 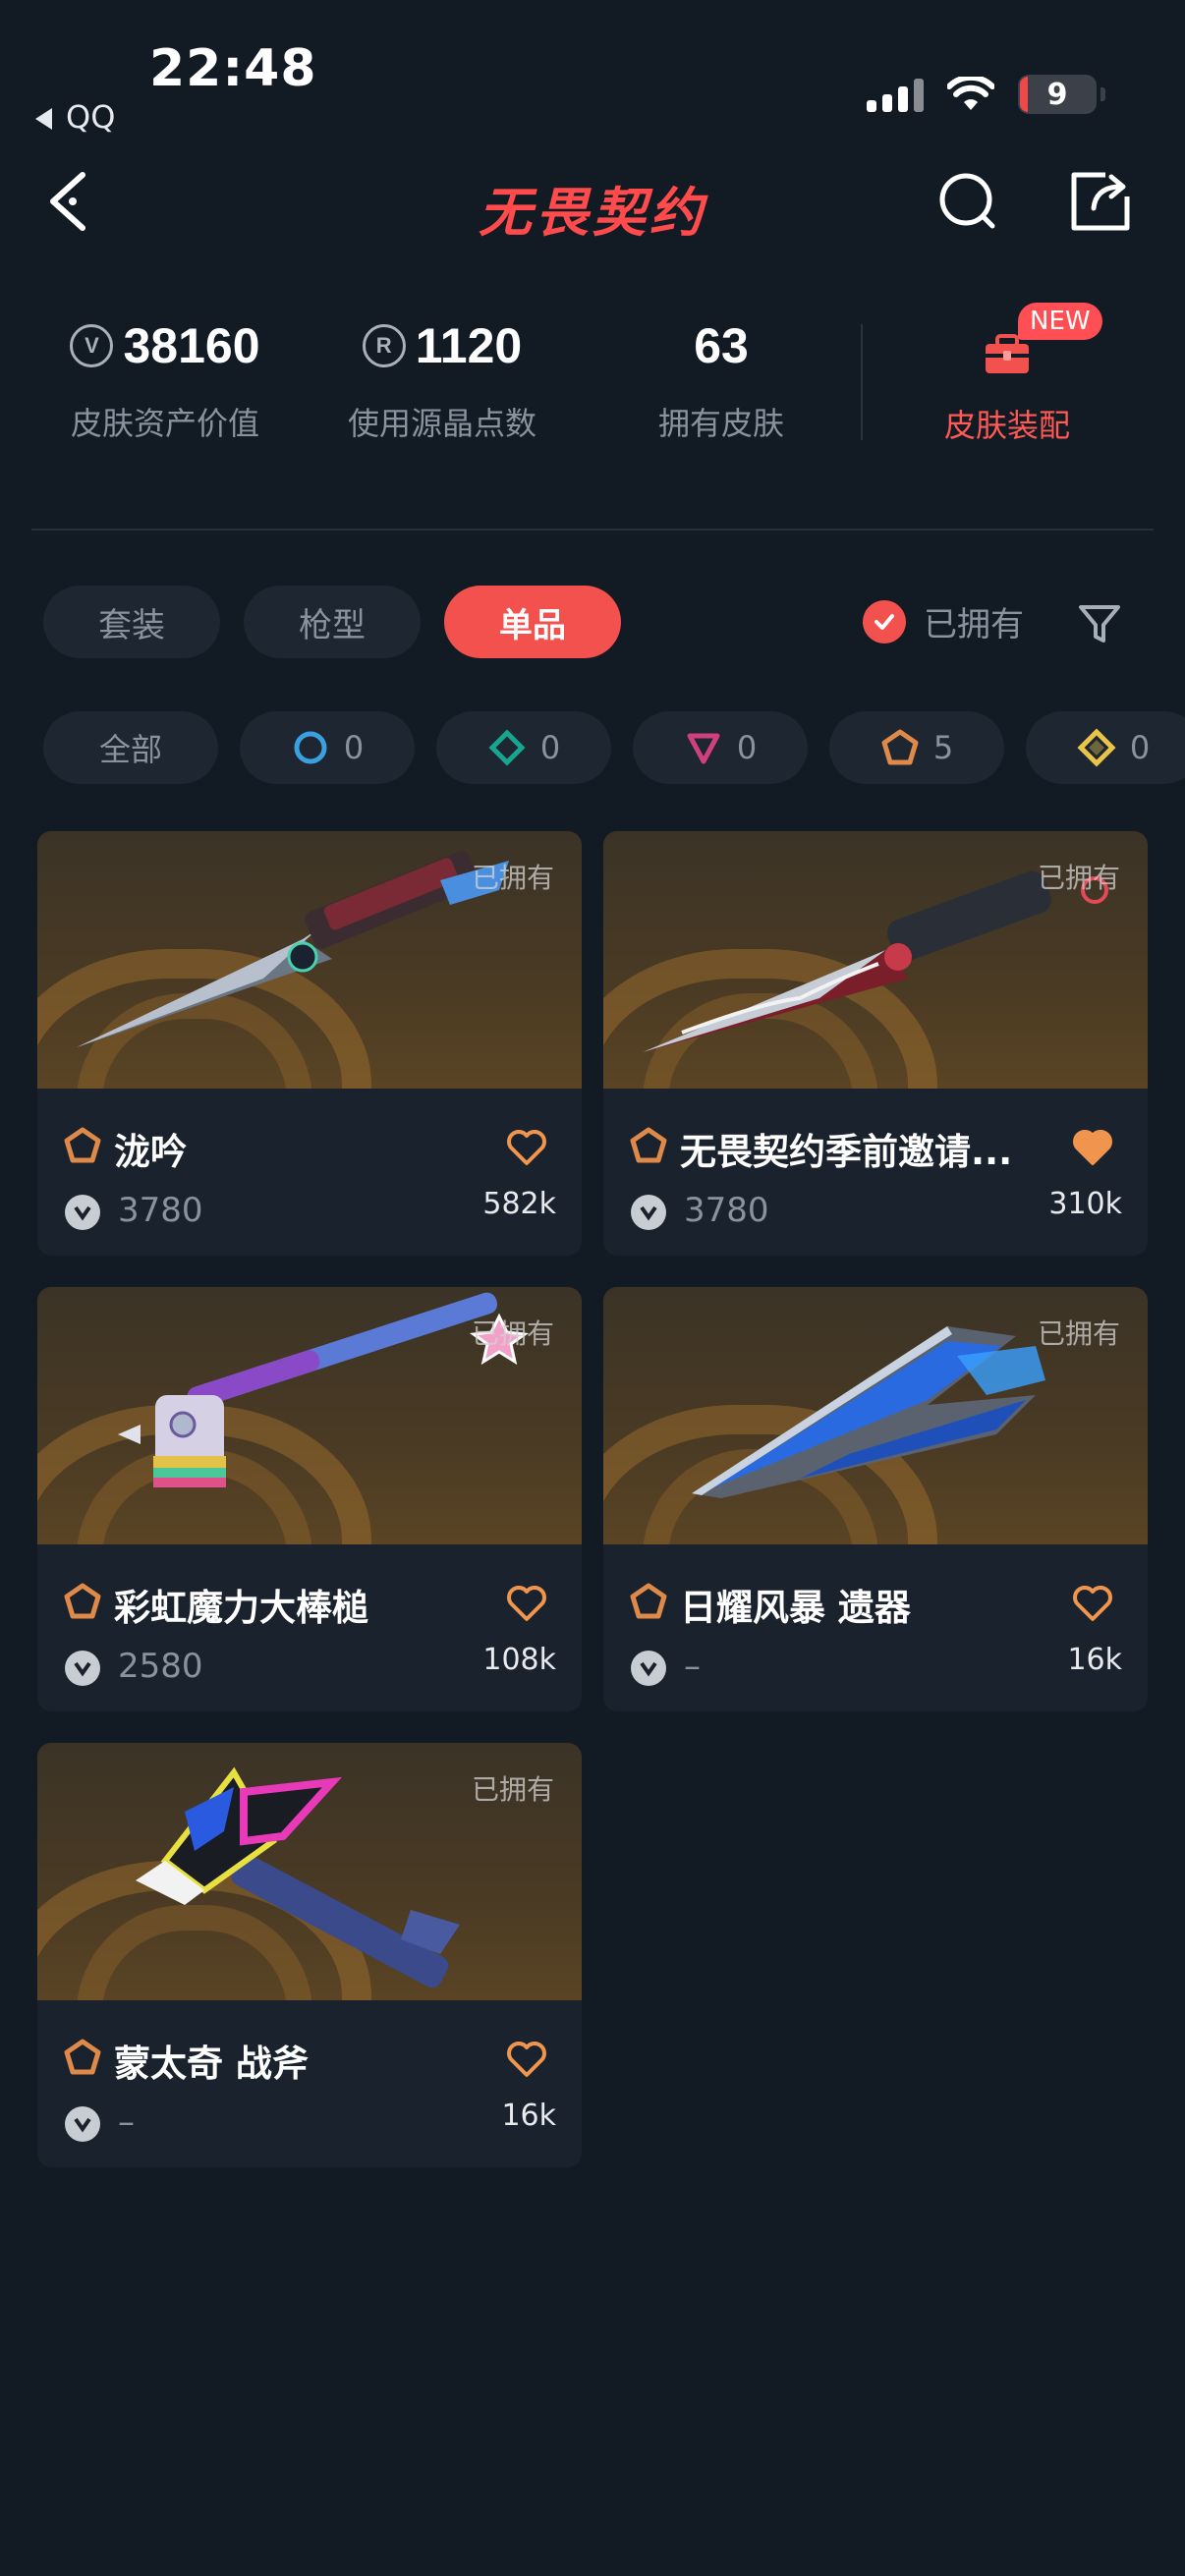 I want to click on skin-card: 已拥有 泷吟 3780 582k, so click(x=310, y=1043).